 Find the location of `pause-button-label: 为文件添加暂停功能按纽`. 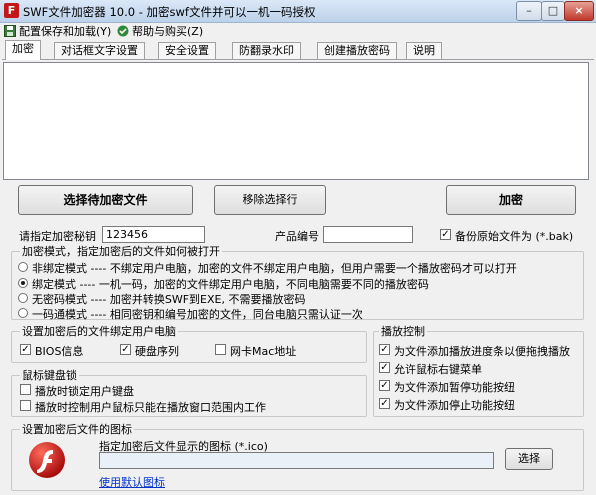

pause-button-label: 为文件添加暂停功能按纽 is located at coordinates (454, 387).